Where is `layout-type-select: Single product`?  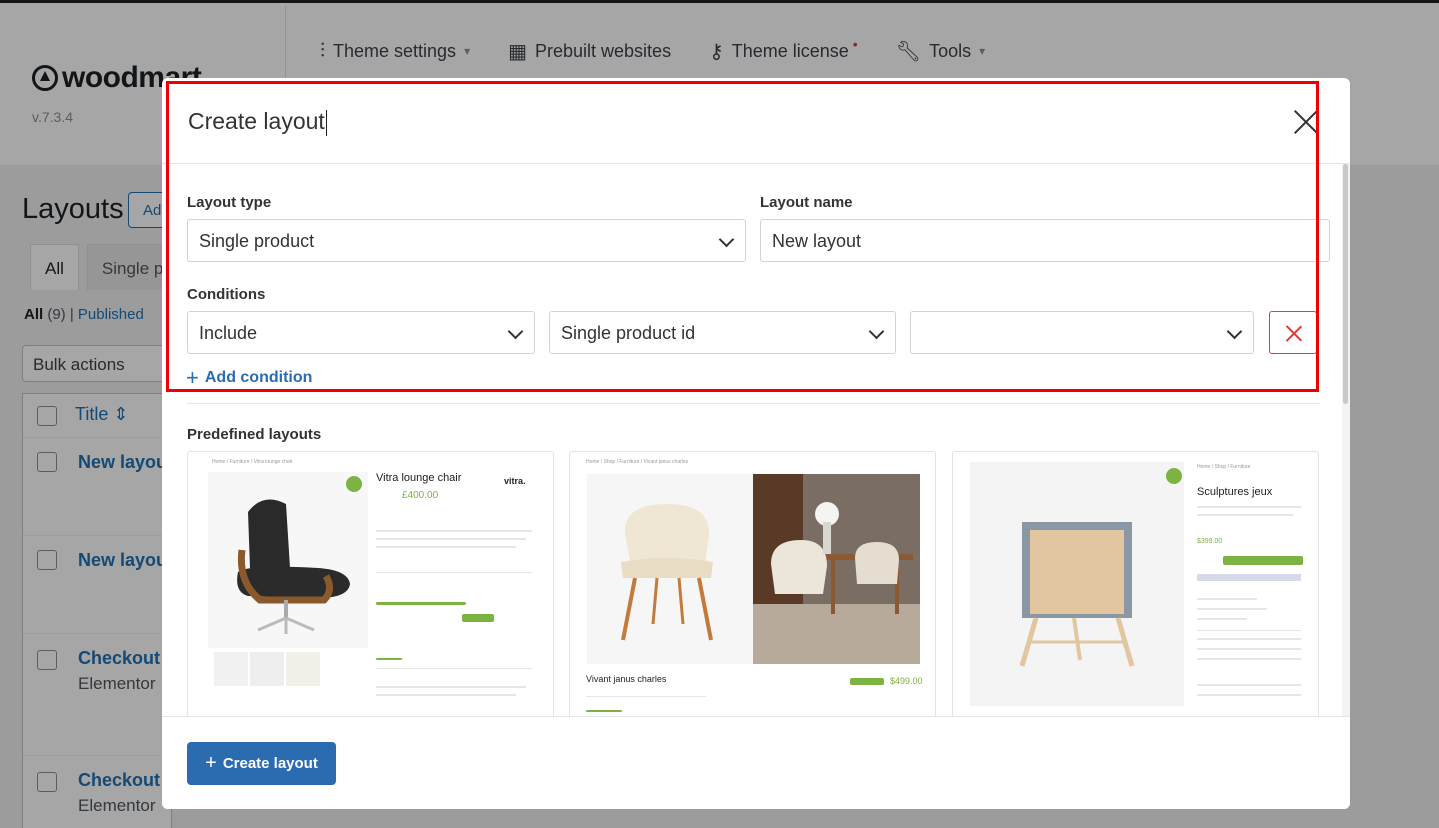
layout-type-select: Single product is located at coordinates (466, 240).